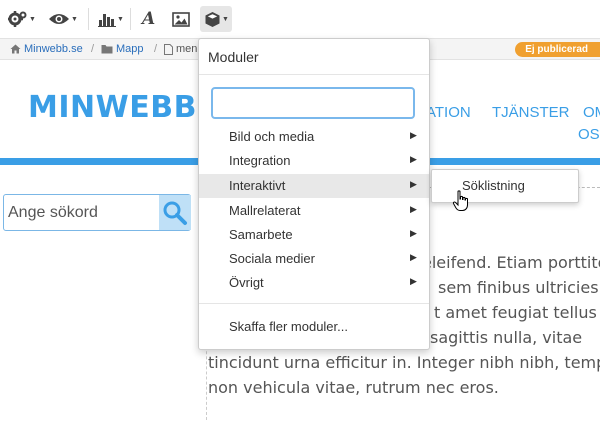 The image size is (600, 424). What do you see at coordinates (493, 185) in the screenshot?
I see `submenu-item-soklistning: Söklistning` at bounding box center [493, 185].